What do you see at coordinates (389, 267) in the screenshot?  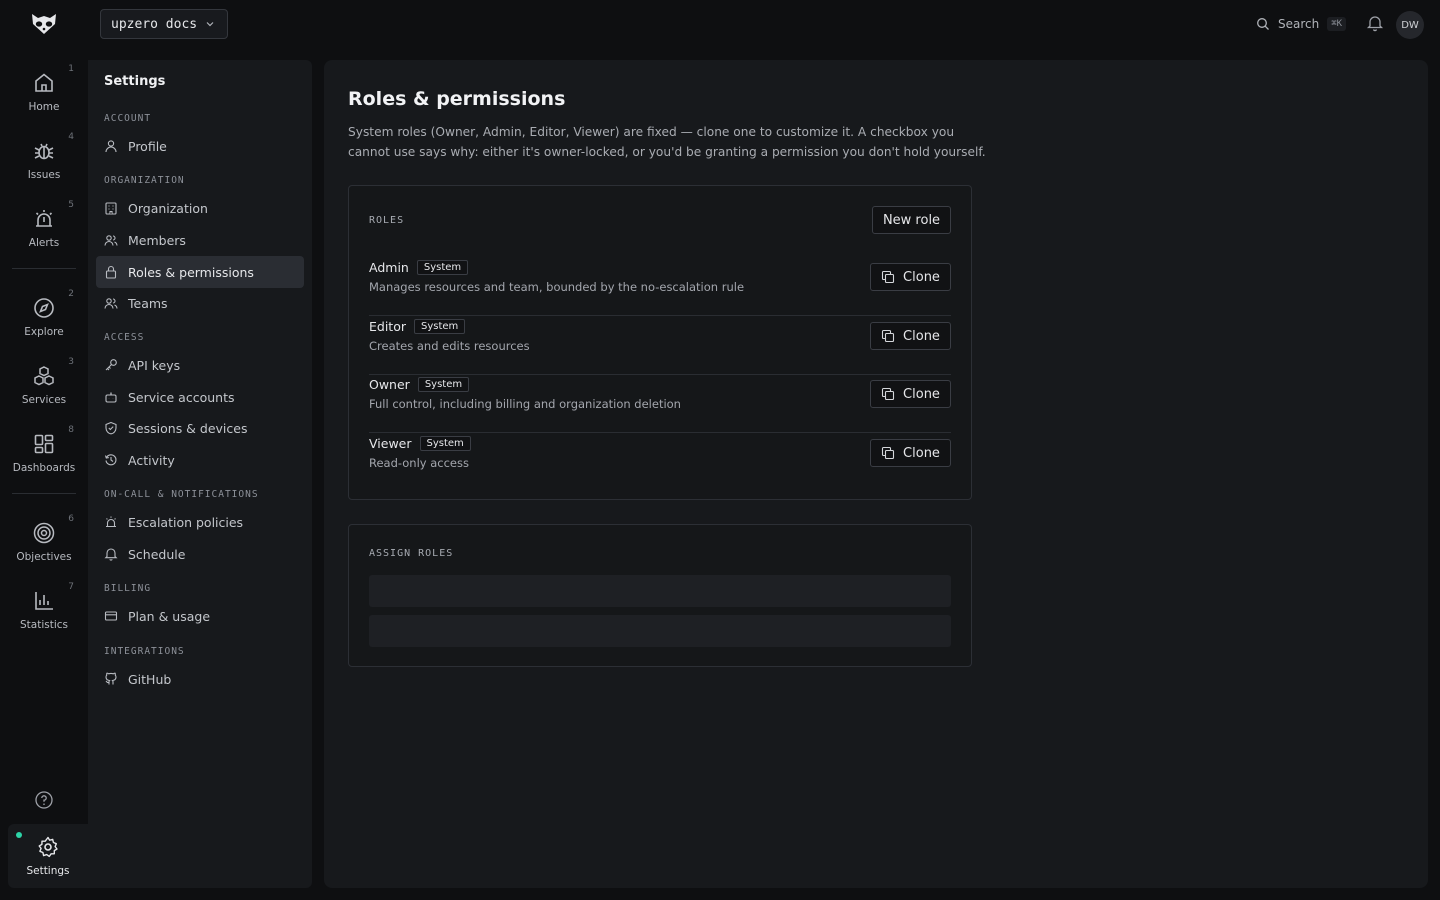 I see `role-name: Admin` at bounding box center [389, 267].